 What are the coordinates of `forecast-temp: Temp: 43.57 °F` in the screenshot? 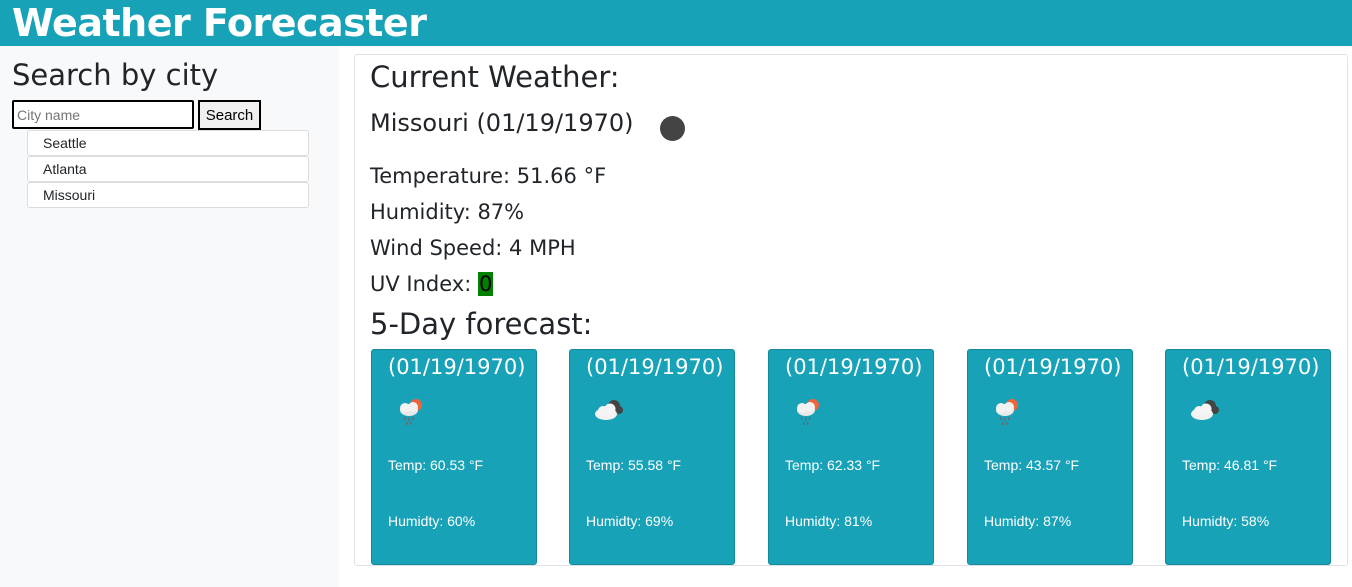 It's located at (1032, 465).